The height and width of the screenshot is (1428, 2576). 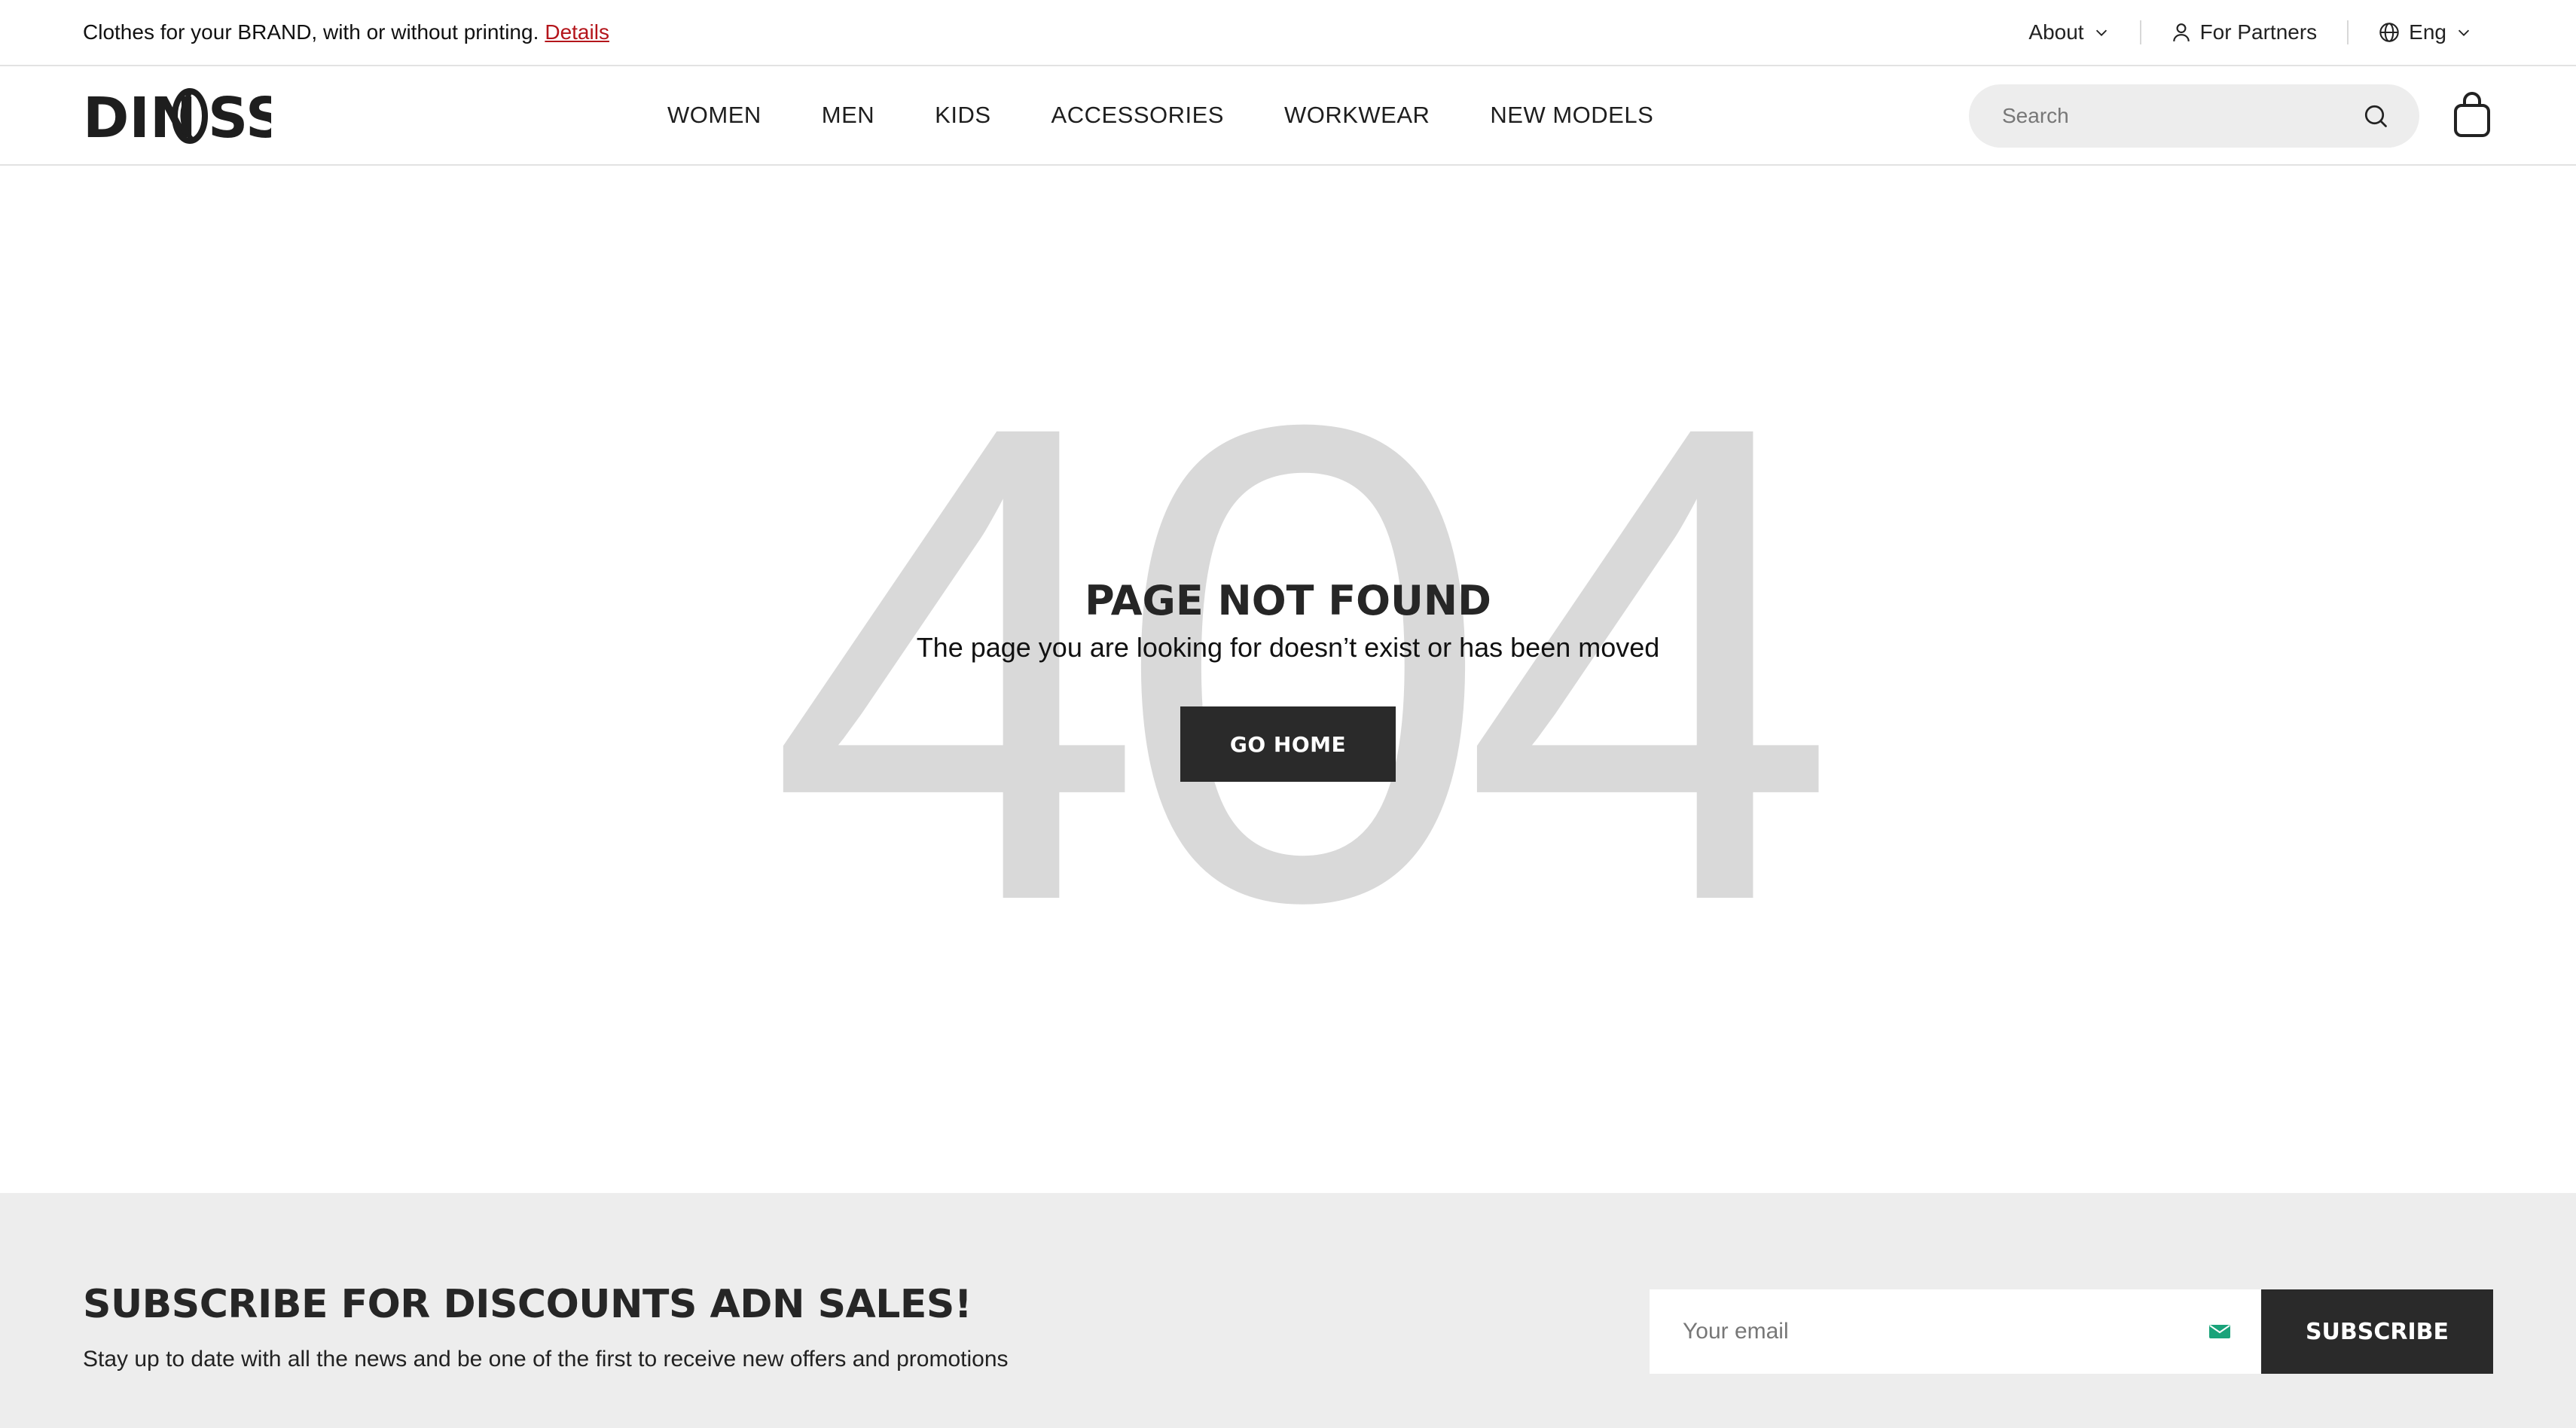 I want to click on nav-item-workwear: WORKWEAR, so click(x=1357, y=115).